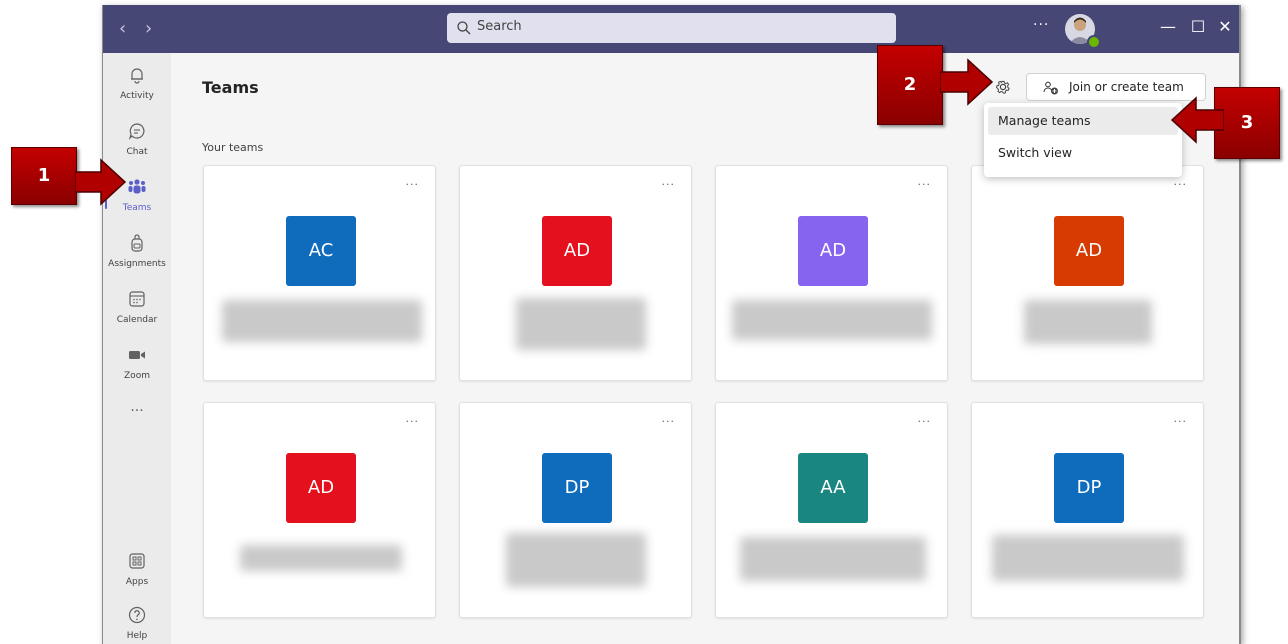 This screenshot has width=1288, height=644. What do you see at coordinates (137, 561) in the screenshot?
I see `apps-icon` at bounding box center [137, 561].